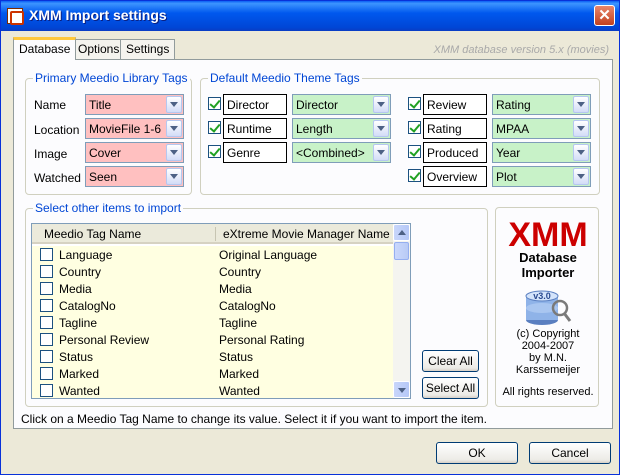 The height and width of the screenshot is (475, 620). I want to click on produced-select-value: Year, so click(508, 153).